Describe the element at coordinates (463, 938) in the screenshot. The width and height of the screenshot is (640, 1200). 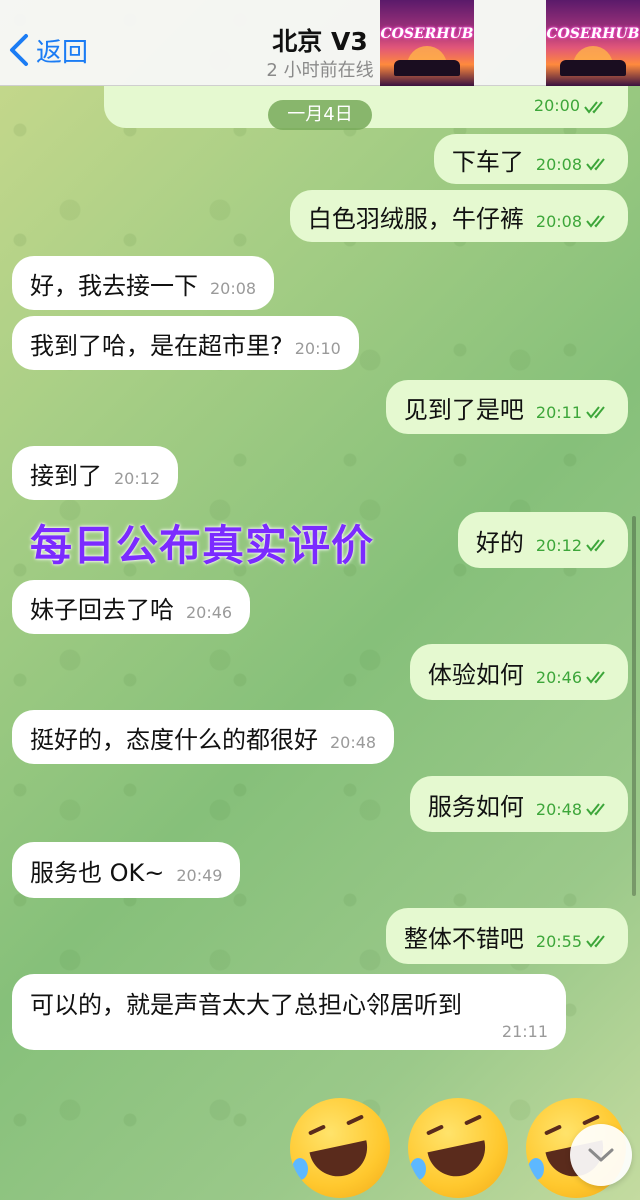
I see `message-text: 整体不错吧` at that location.